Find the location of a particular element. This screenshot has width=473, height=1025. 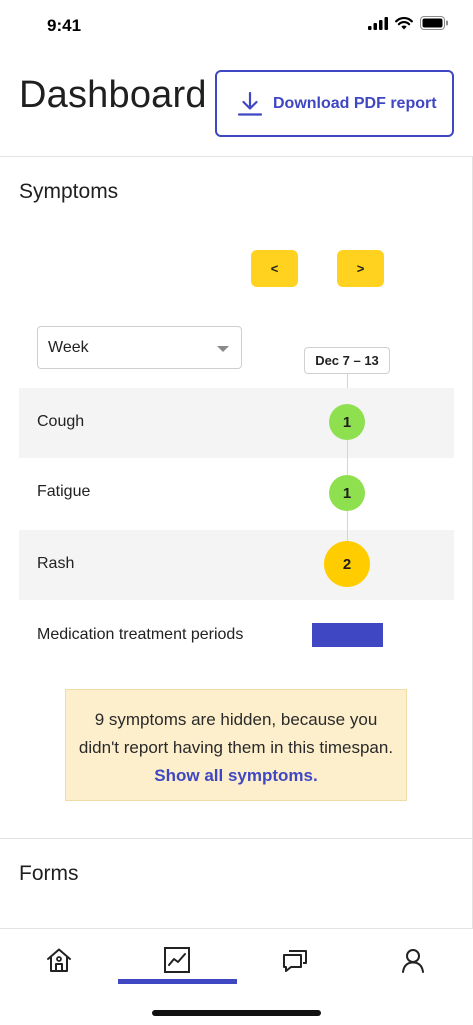

chat-icon is located at coordinates (295, 961).